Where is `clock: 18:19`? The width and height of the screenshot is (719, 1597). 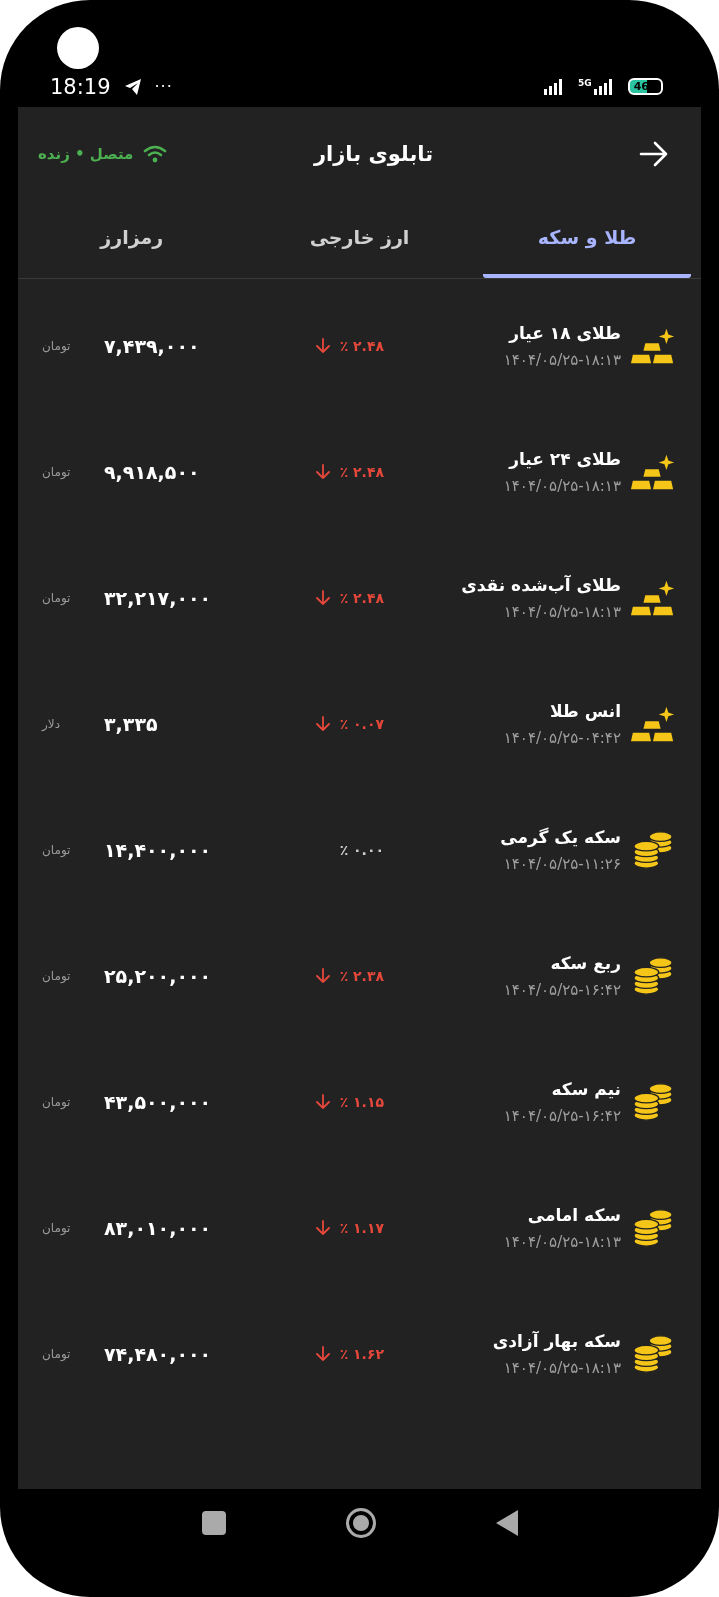 clock: 18:19 is located at coordinates (80, 86).